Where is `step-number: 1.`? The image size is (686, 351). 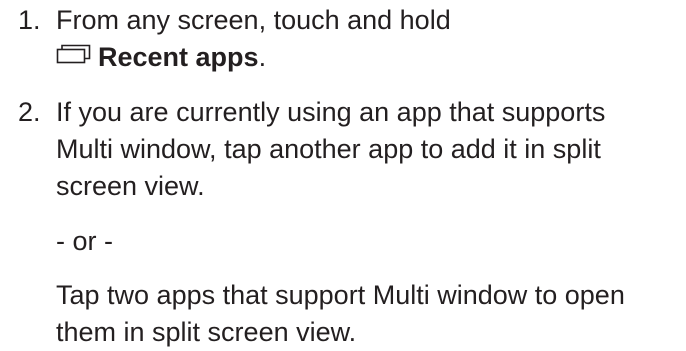
step-number: 1. is located at coordinates (29, 20).